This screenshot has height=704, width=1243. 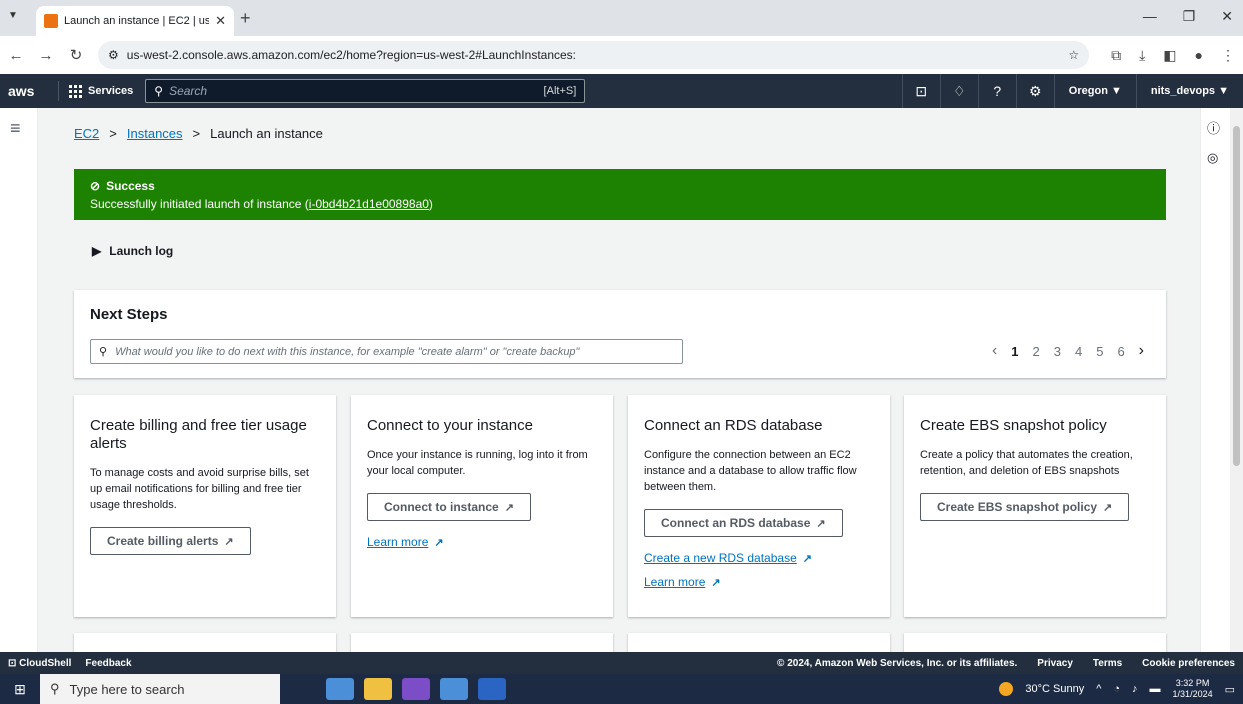 What do you see at coordinates (155, 133) in the screenshot?
I see `breadcrumb-instances: Instances` at bounding box center [155, 133].